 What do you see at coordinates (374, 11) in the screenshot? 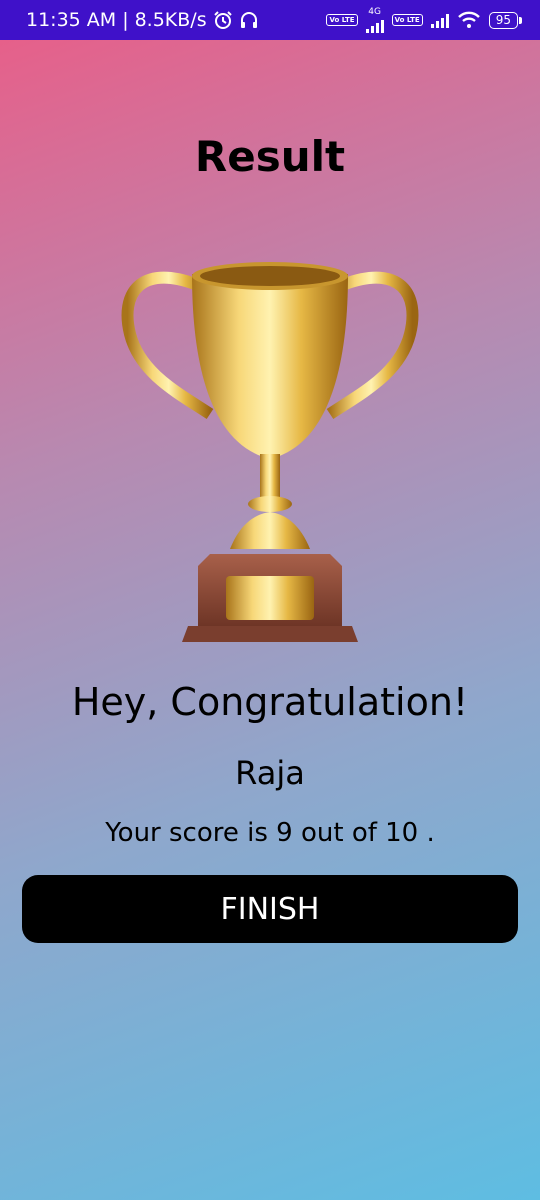
I see `network-type: 4G` at bounding box center [374, 11].